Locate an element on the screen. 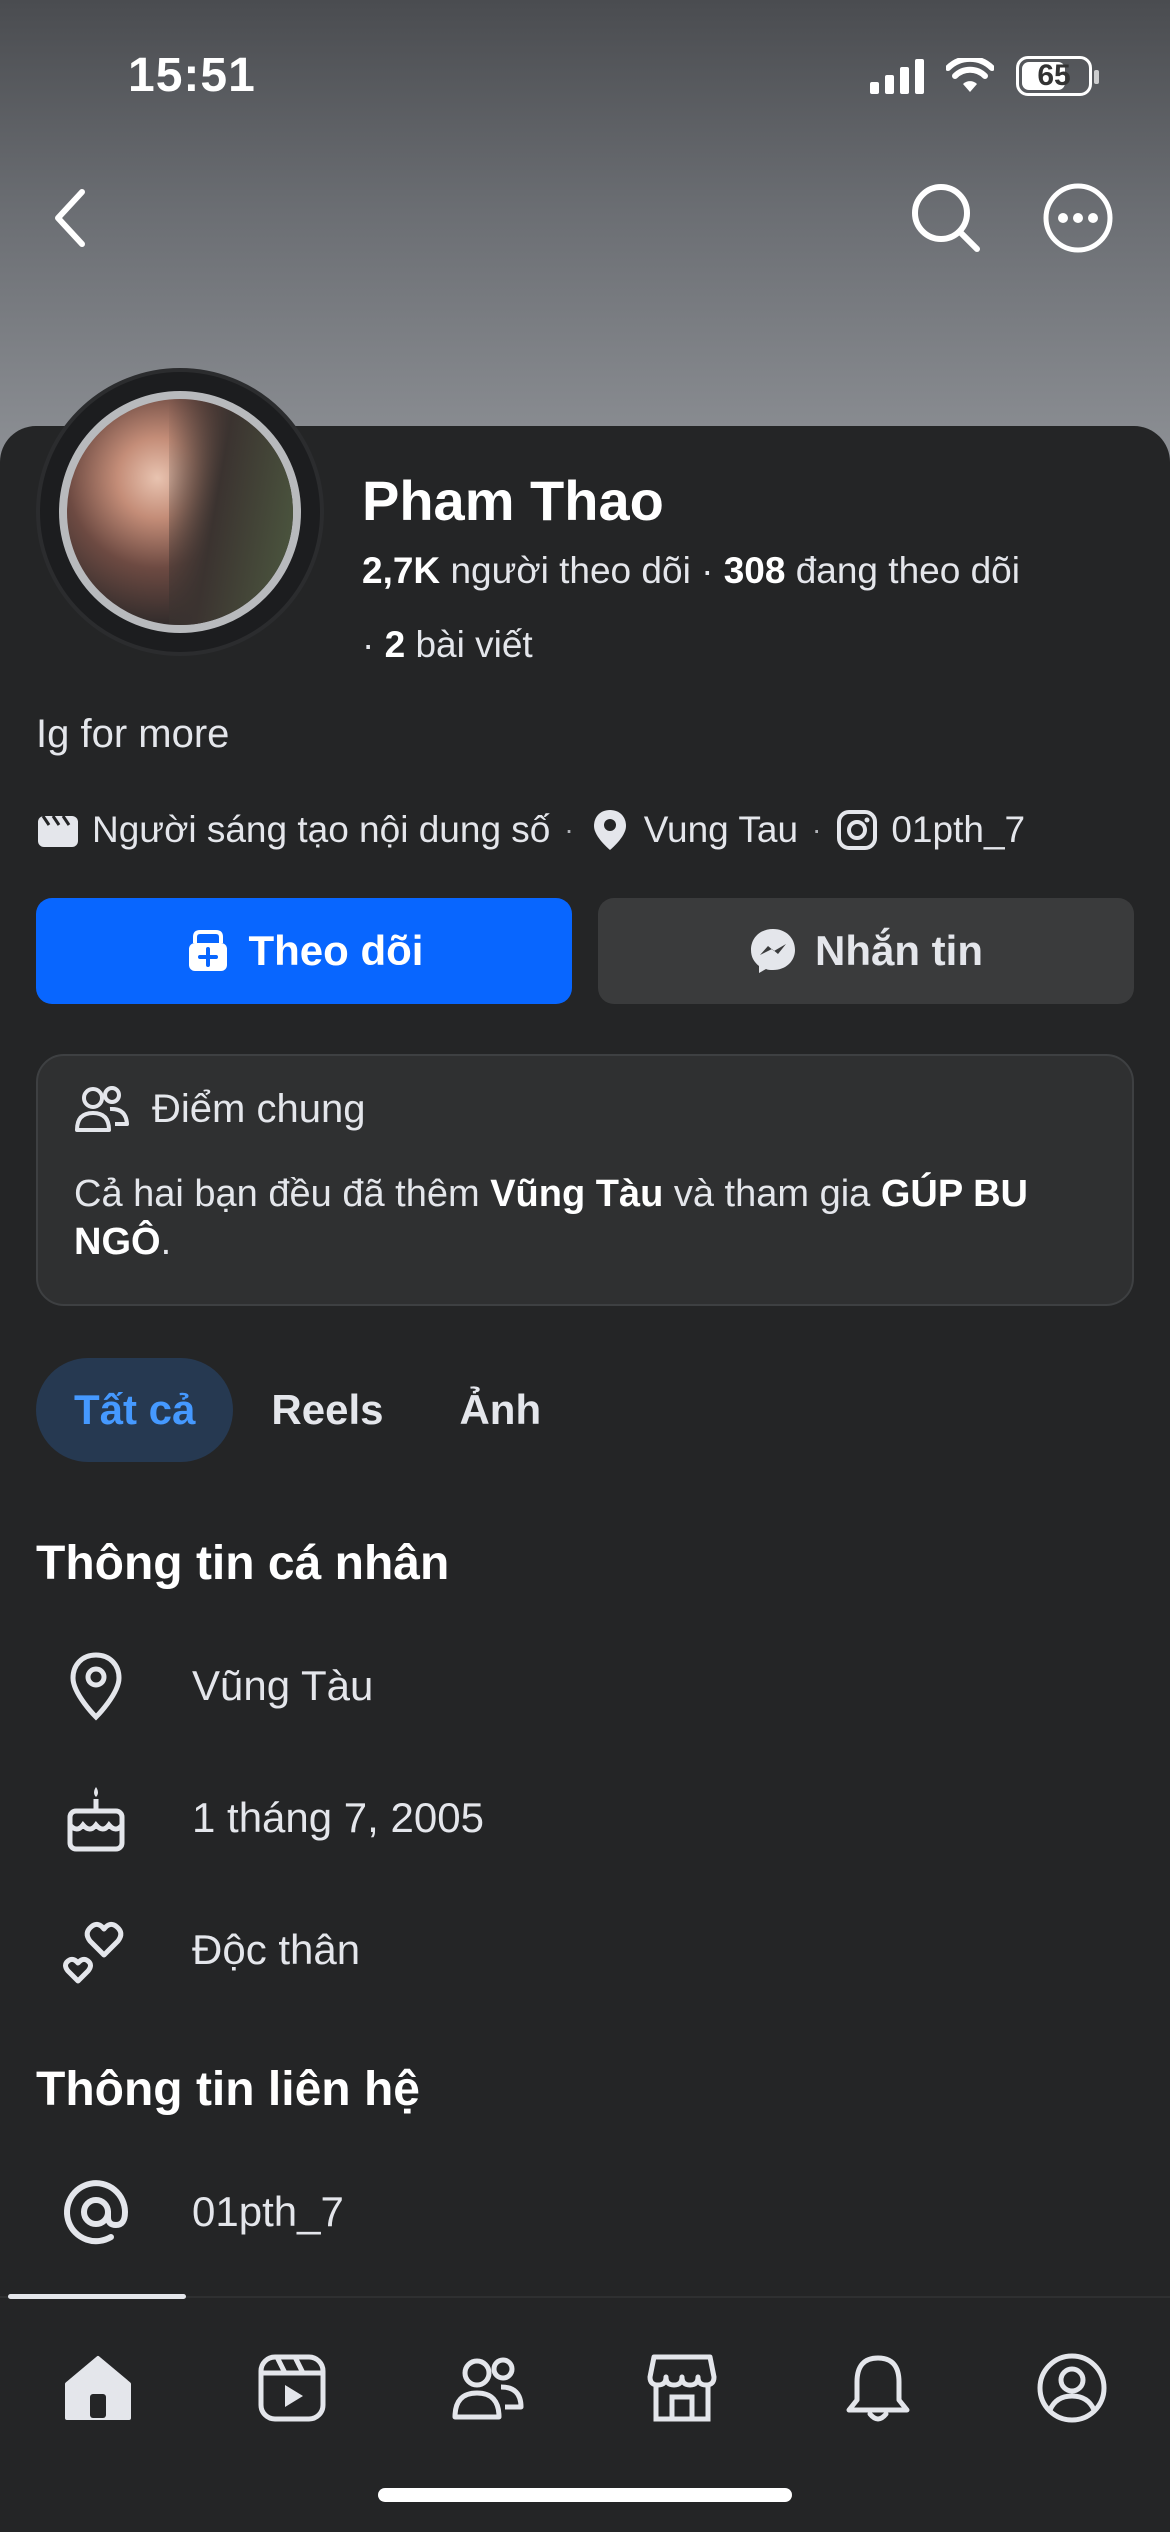 This screenshot has width=1170, height=2532. message-label: Nhắn tin is located at coordinates (899, 950).